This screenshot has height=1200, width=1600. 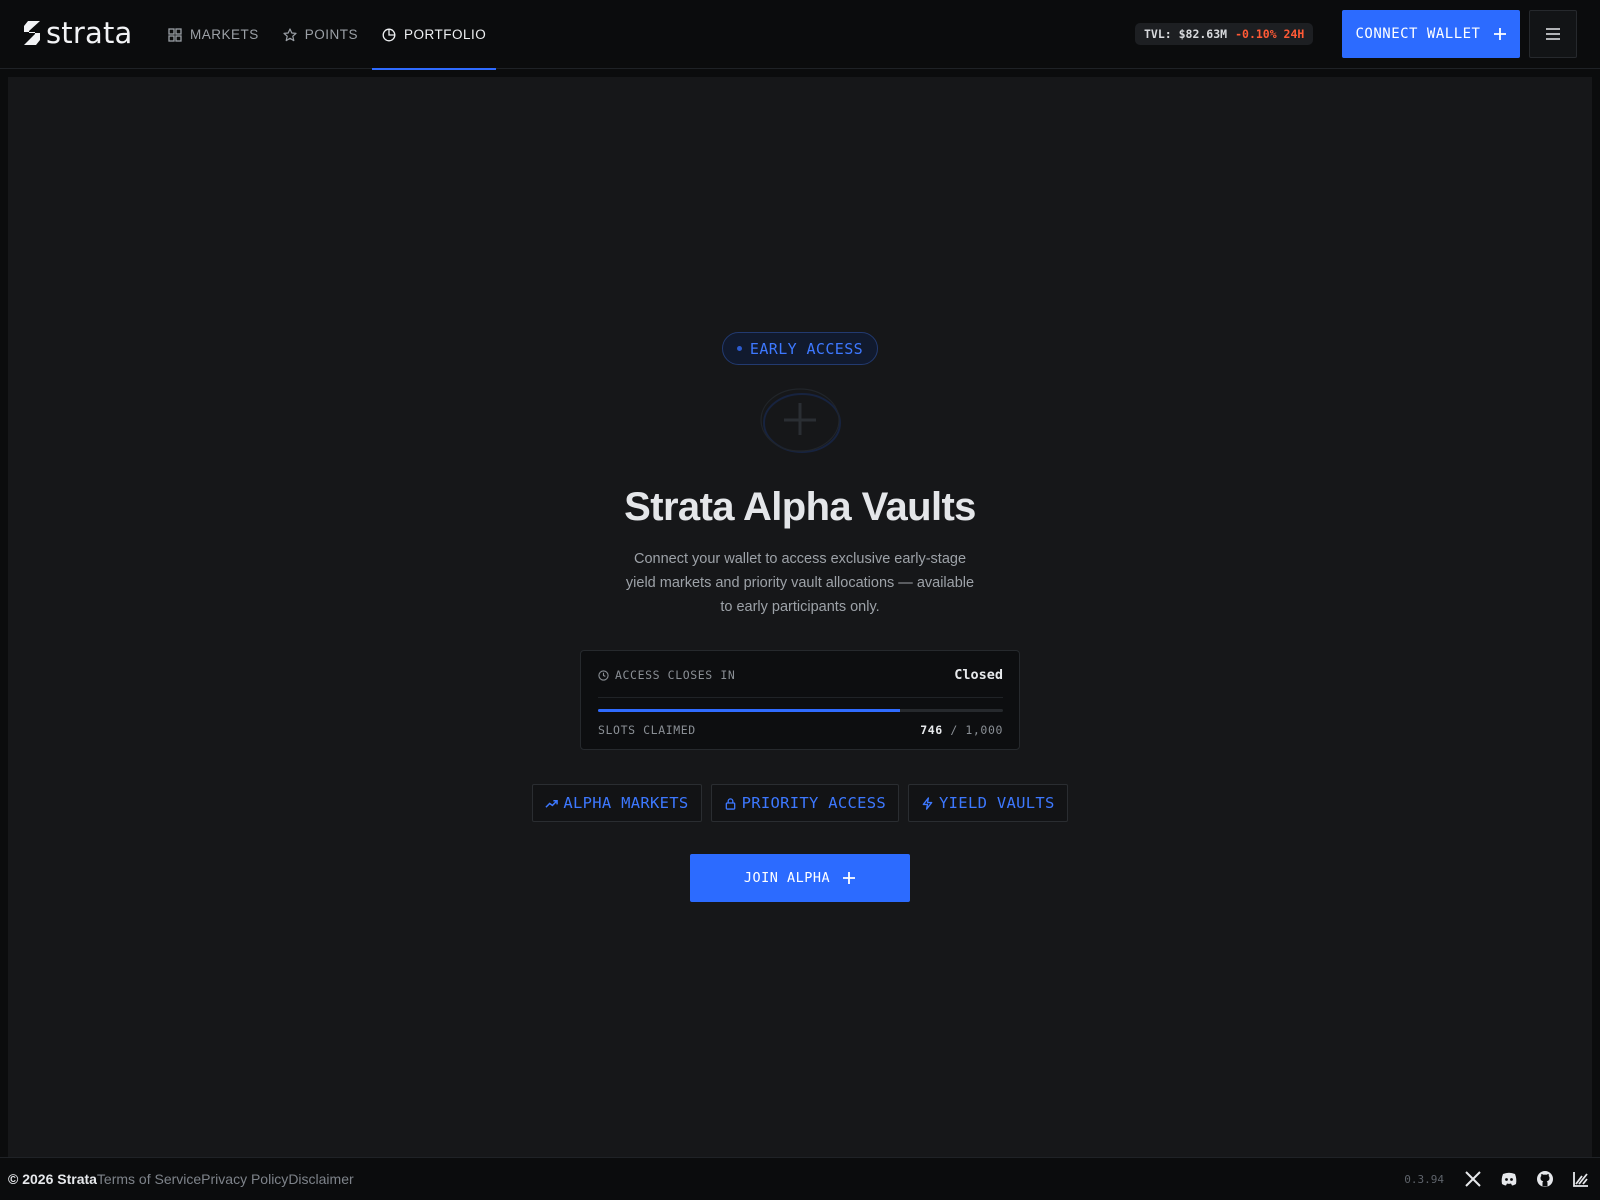 What do you see at coordinates (1270, 34) in the screenshot?
I see `tvl-change: -0.10% 24H` at bounding box center [1270, 34].